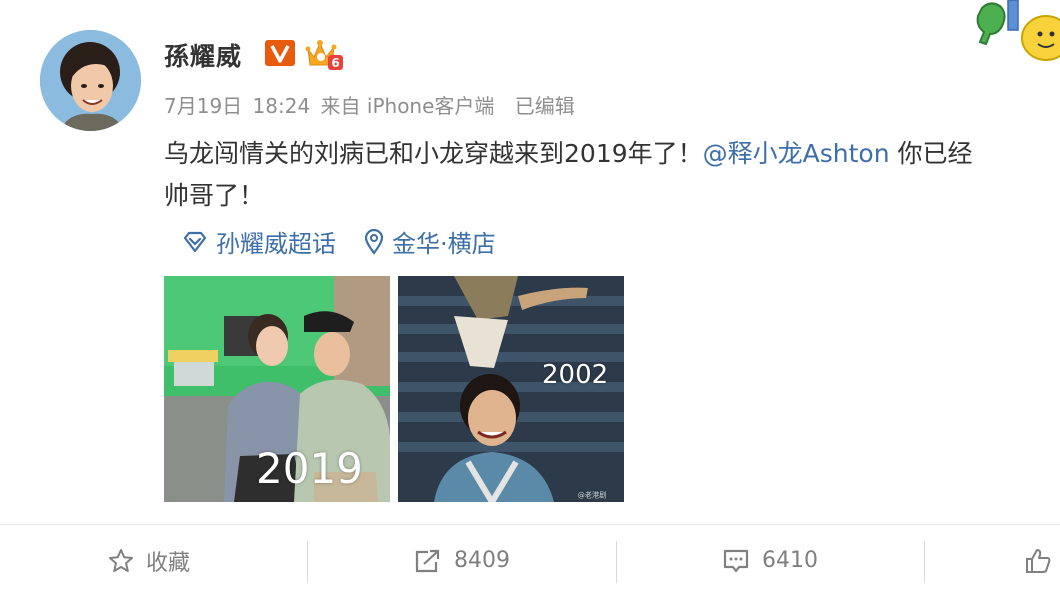  What do you see at coordinates (575, 375) in the screenshot?
I see `photo-year-label: 2002` at bounding box center [575, 375].